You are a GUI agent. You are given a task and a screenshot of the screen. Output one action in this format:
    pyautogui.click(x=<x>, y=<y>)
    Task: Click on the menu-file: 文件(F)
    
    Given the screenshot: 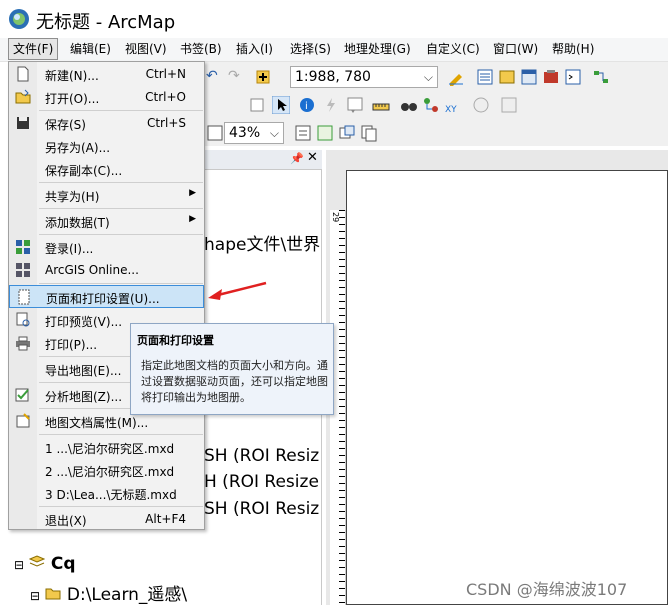 What is the action you would take?
    pyautogui.click(x=33, y=49)
    